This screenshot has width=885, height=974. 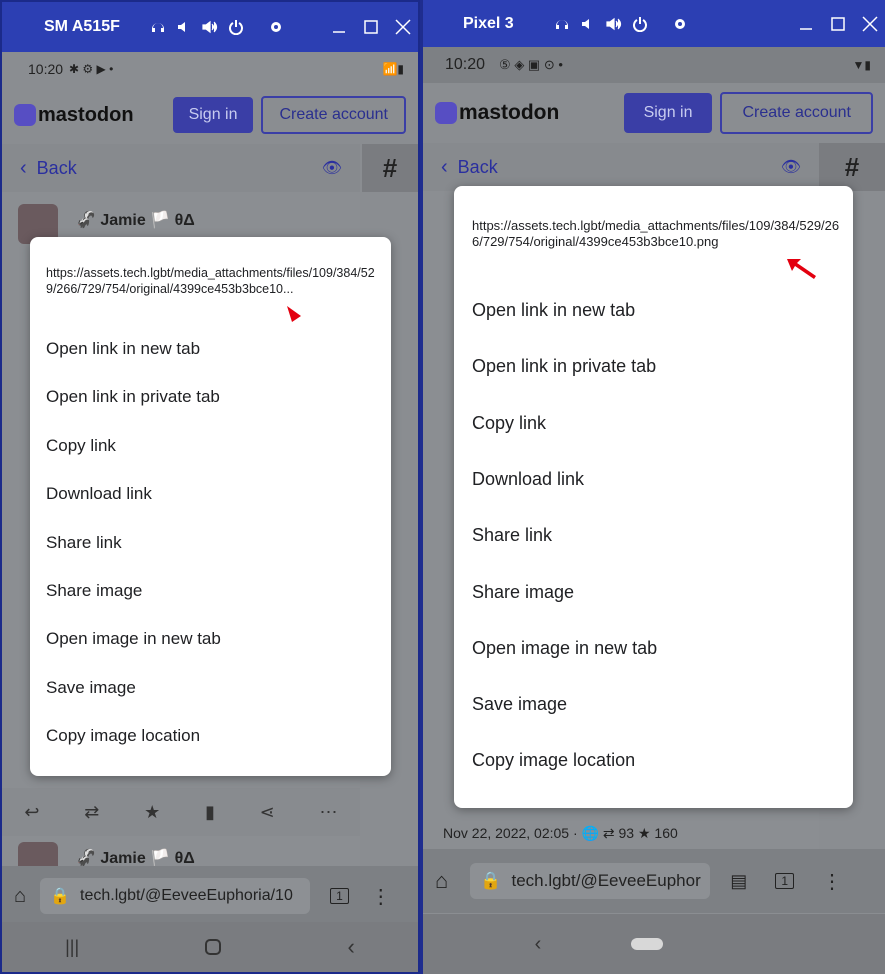 I want to click on share-icon: ⋖, so click(x=267, y=812).